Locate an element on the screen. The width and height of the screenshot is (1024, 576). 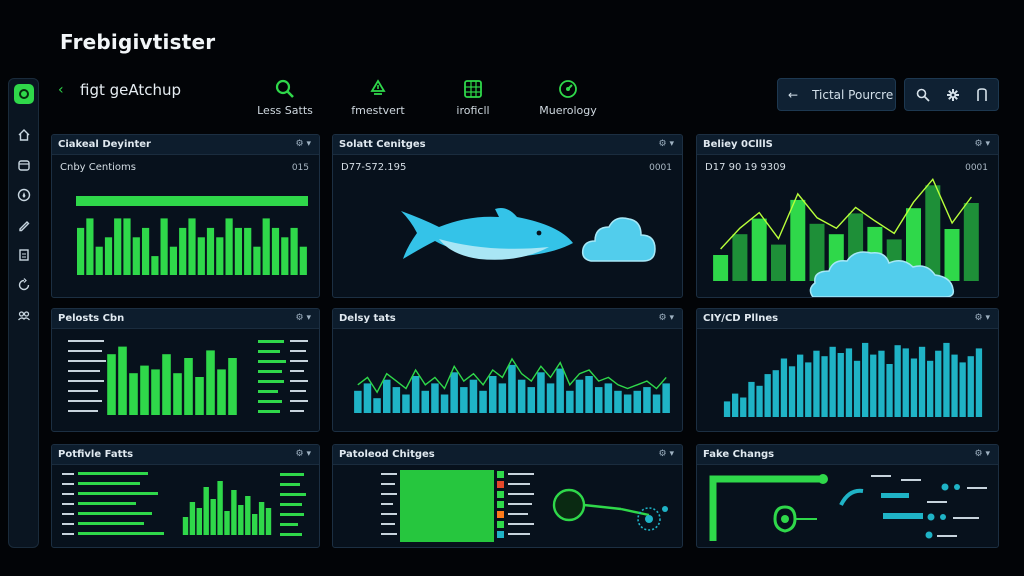
panel-title: Patoleod Chitges is located at coordinates (387, 454).